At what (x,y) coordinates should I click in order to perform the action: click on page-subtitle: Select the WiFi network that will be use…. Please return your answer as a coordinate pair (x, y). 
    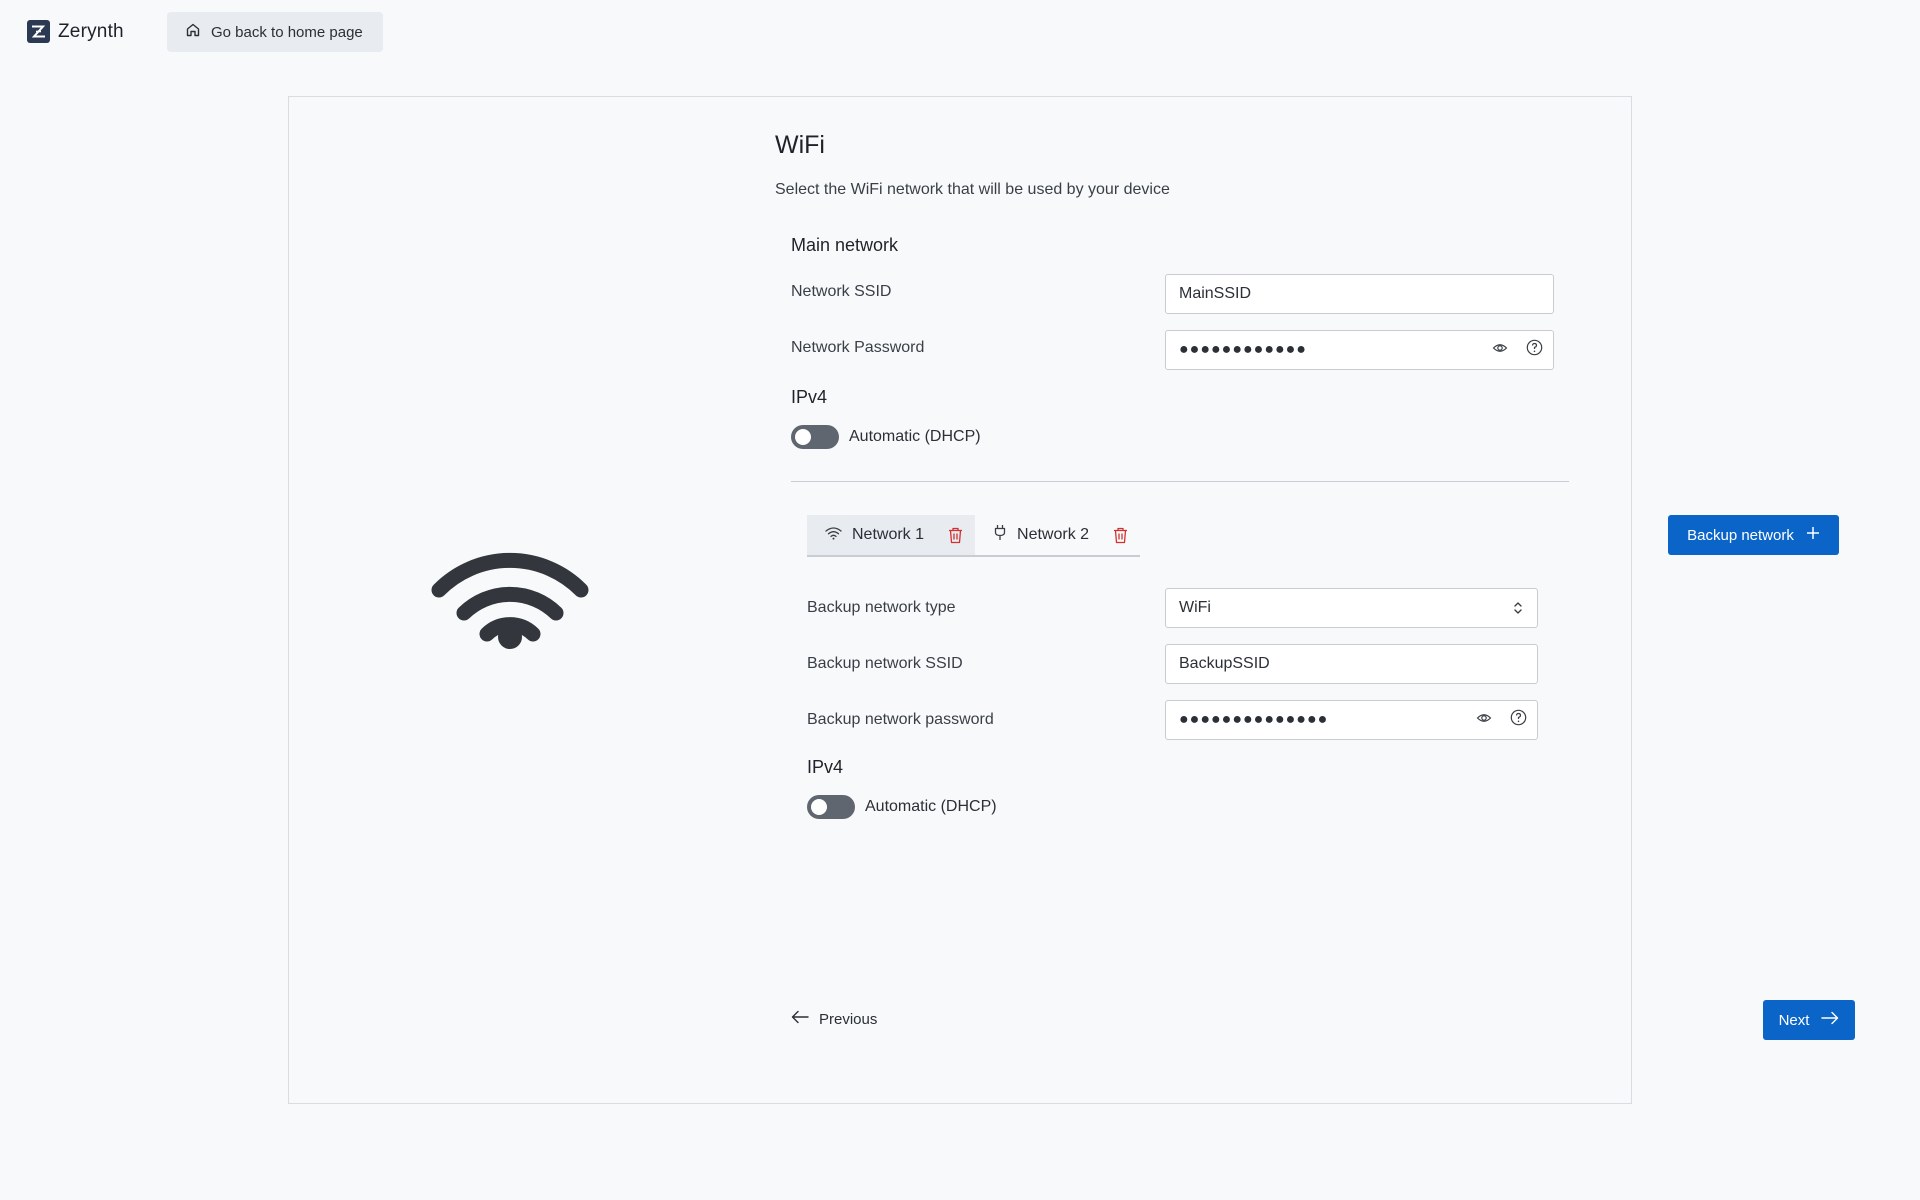
    Looking at the image, I should click on (972, 189).